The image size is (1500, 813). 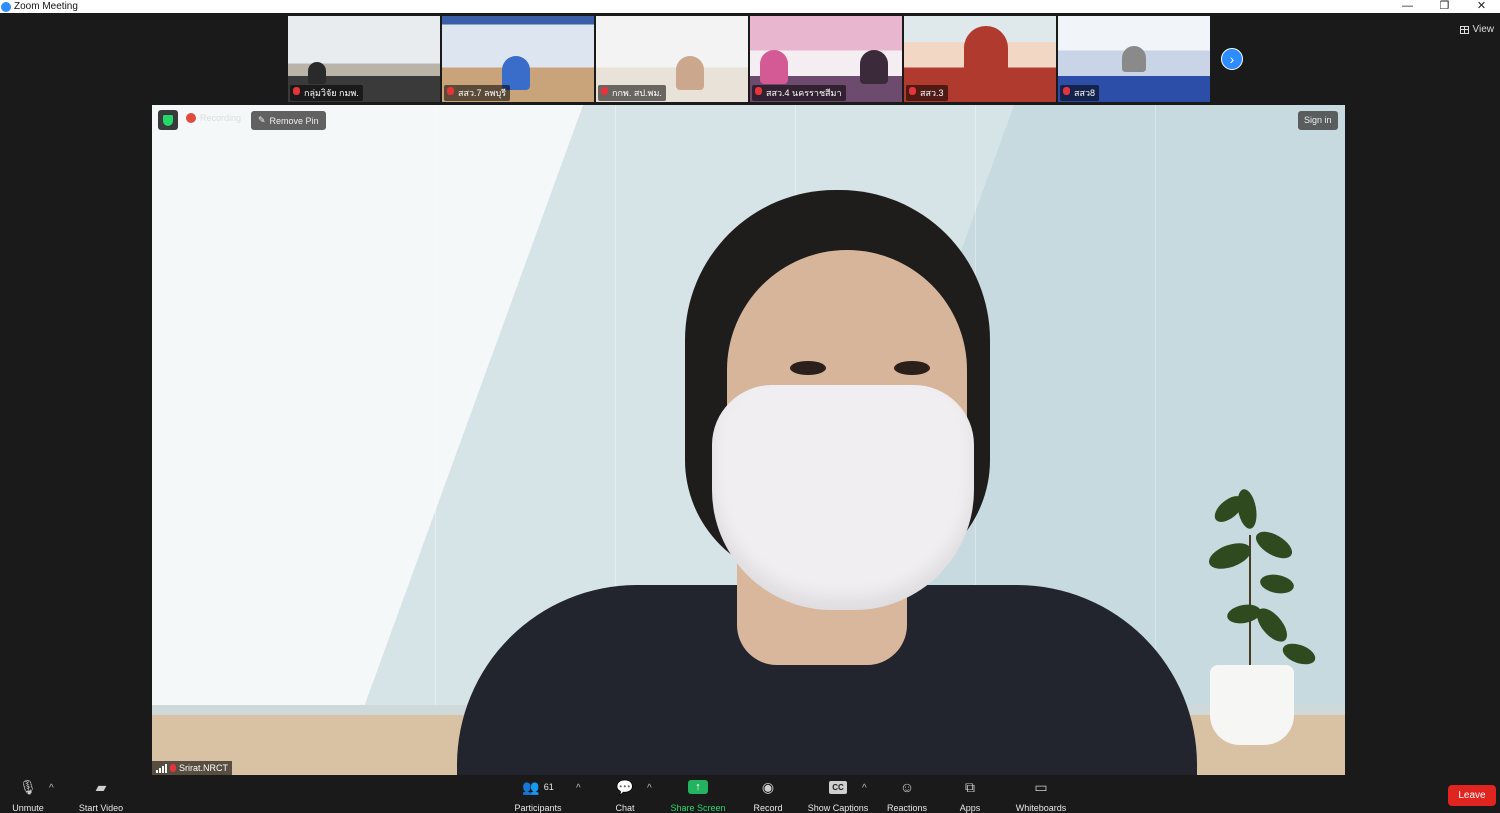 What do you see at coordinates (101, 786) in the screenshot?
I see `video-off-icon: ▰` at bounding box center [101, 786].